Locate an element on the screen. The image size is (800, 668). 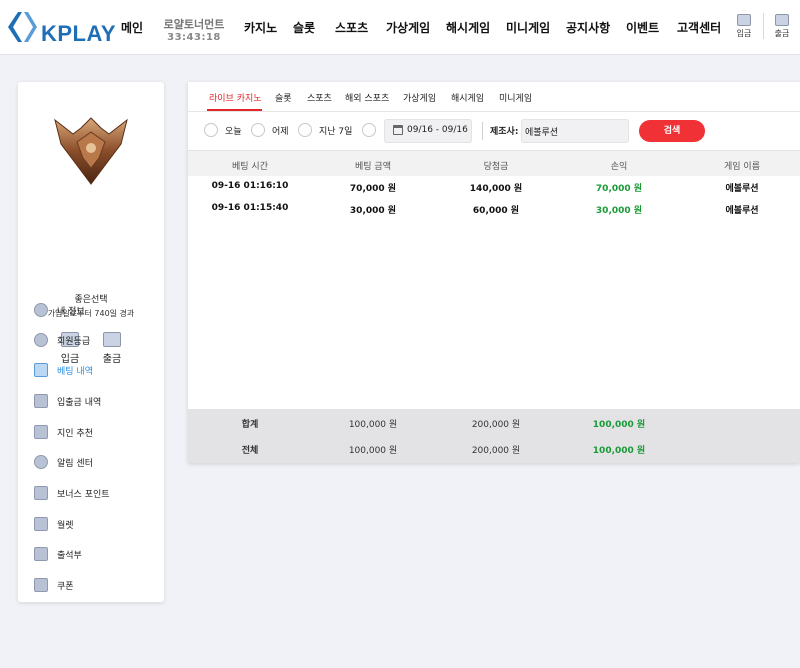
history-icon is located at coordinates (41, 370).